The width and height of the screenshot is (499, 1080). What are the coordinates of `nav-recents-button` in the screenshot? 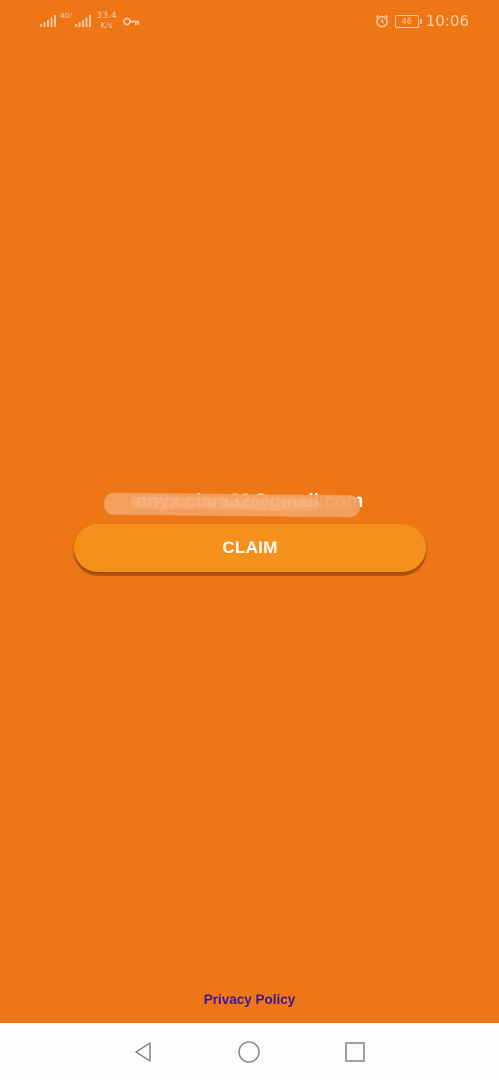 It's located at (355, 1052).